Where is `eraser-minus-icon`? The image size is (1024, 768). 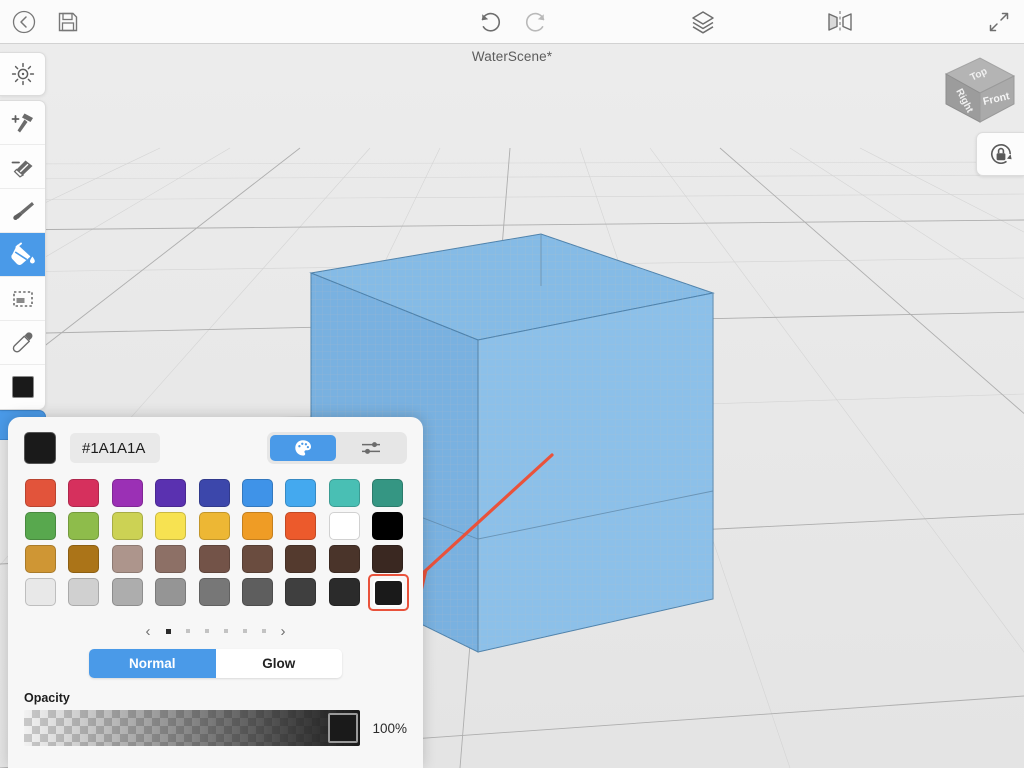 eraser-minus-icon is located at coordinates (21, 169).